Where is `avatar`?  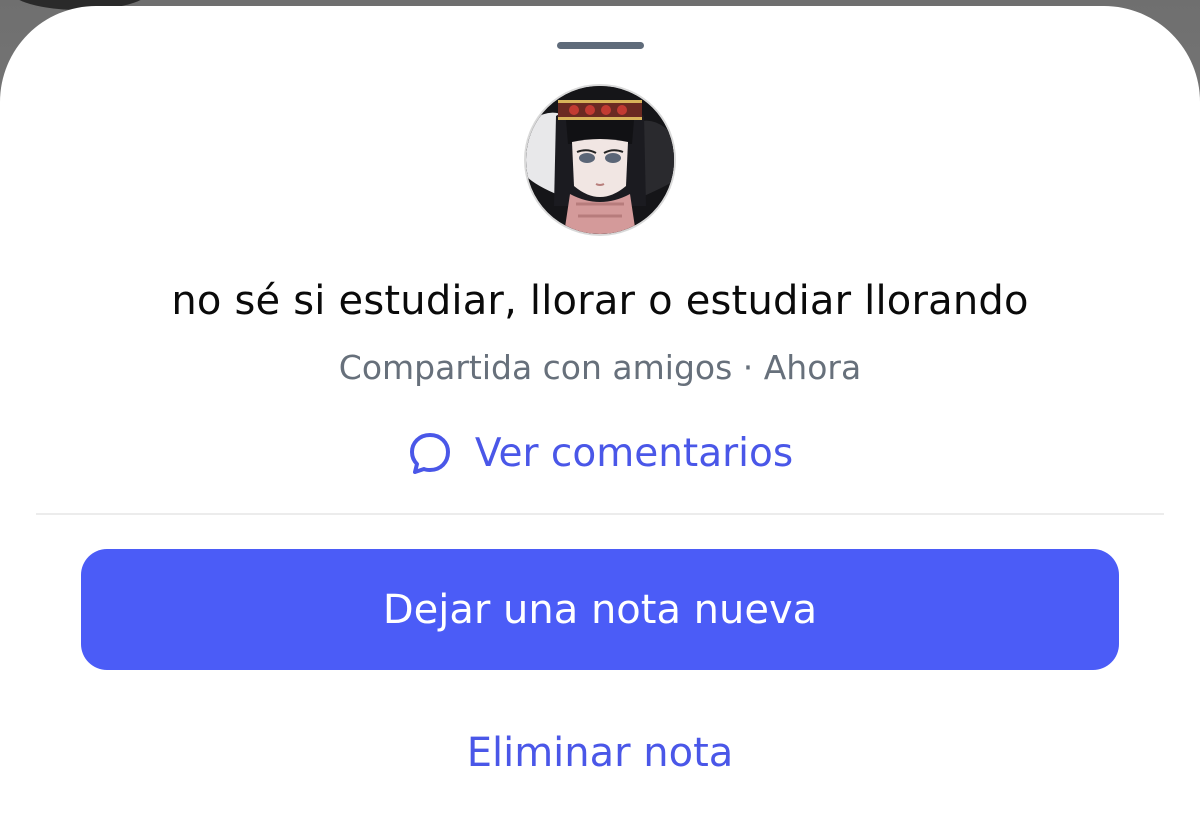 avatar is located at coordinates (600, 160).